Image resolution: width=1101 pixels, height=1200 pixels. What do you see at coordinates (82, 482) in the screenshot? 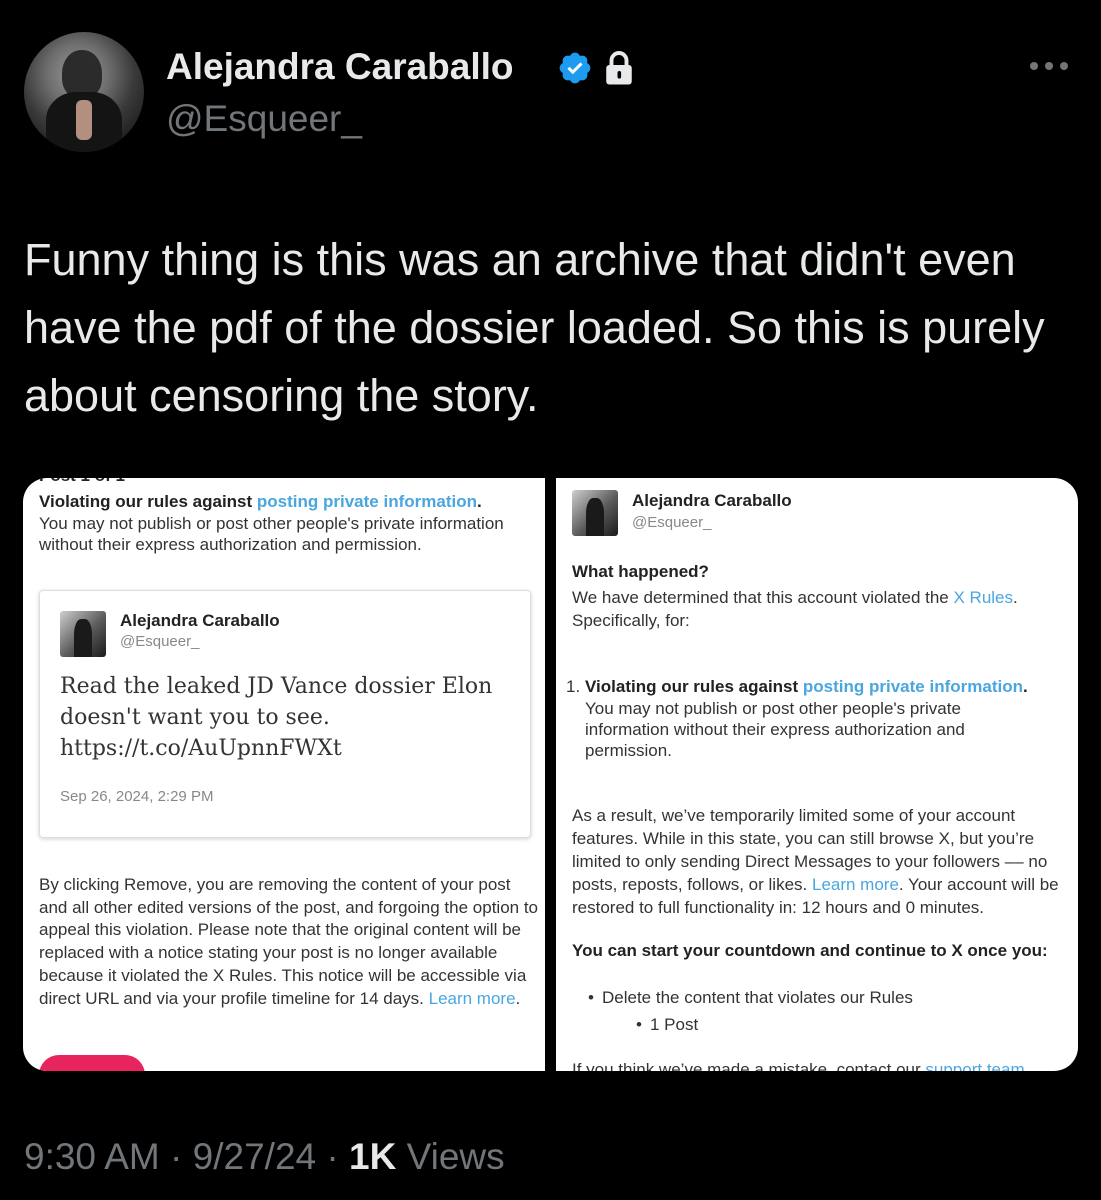
I see `clipped-heading: Post 1 of 1` at bounding box center [82, 482].